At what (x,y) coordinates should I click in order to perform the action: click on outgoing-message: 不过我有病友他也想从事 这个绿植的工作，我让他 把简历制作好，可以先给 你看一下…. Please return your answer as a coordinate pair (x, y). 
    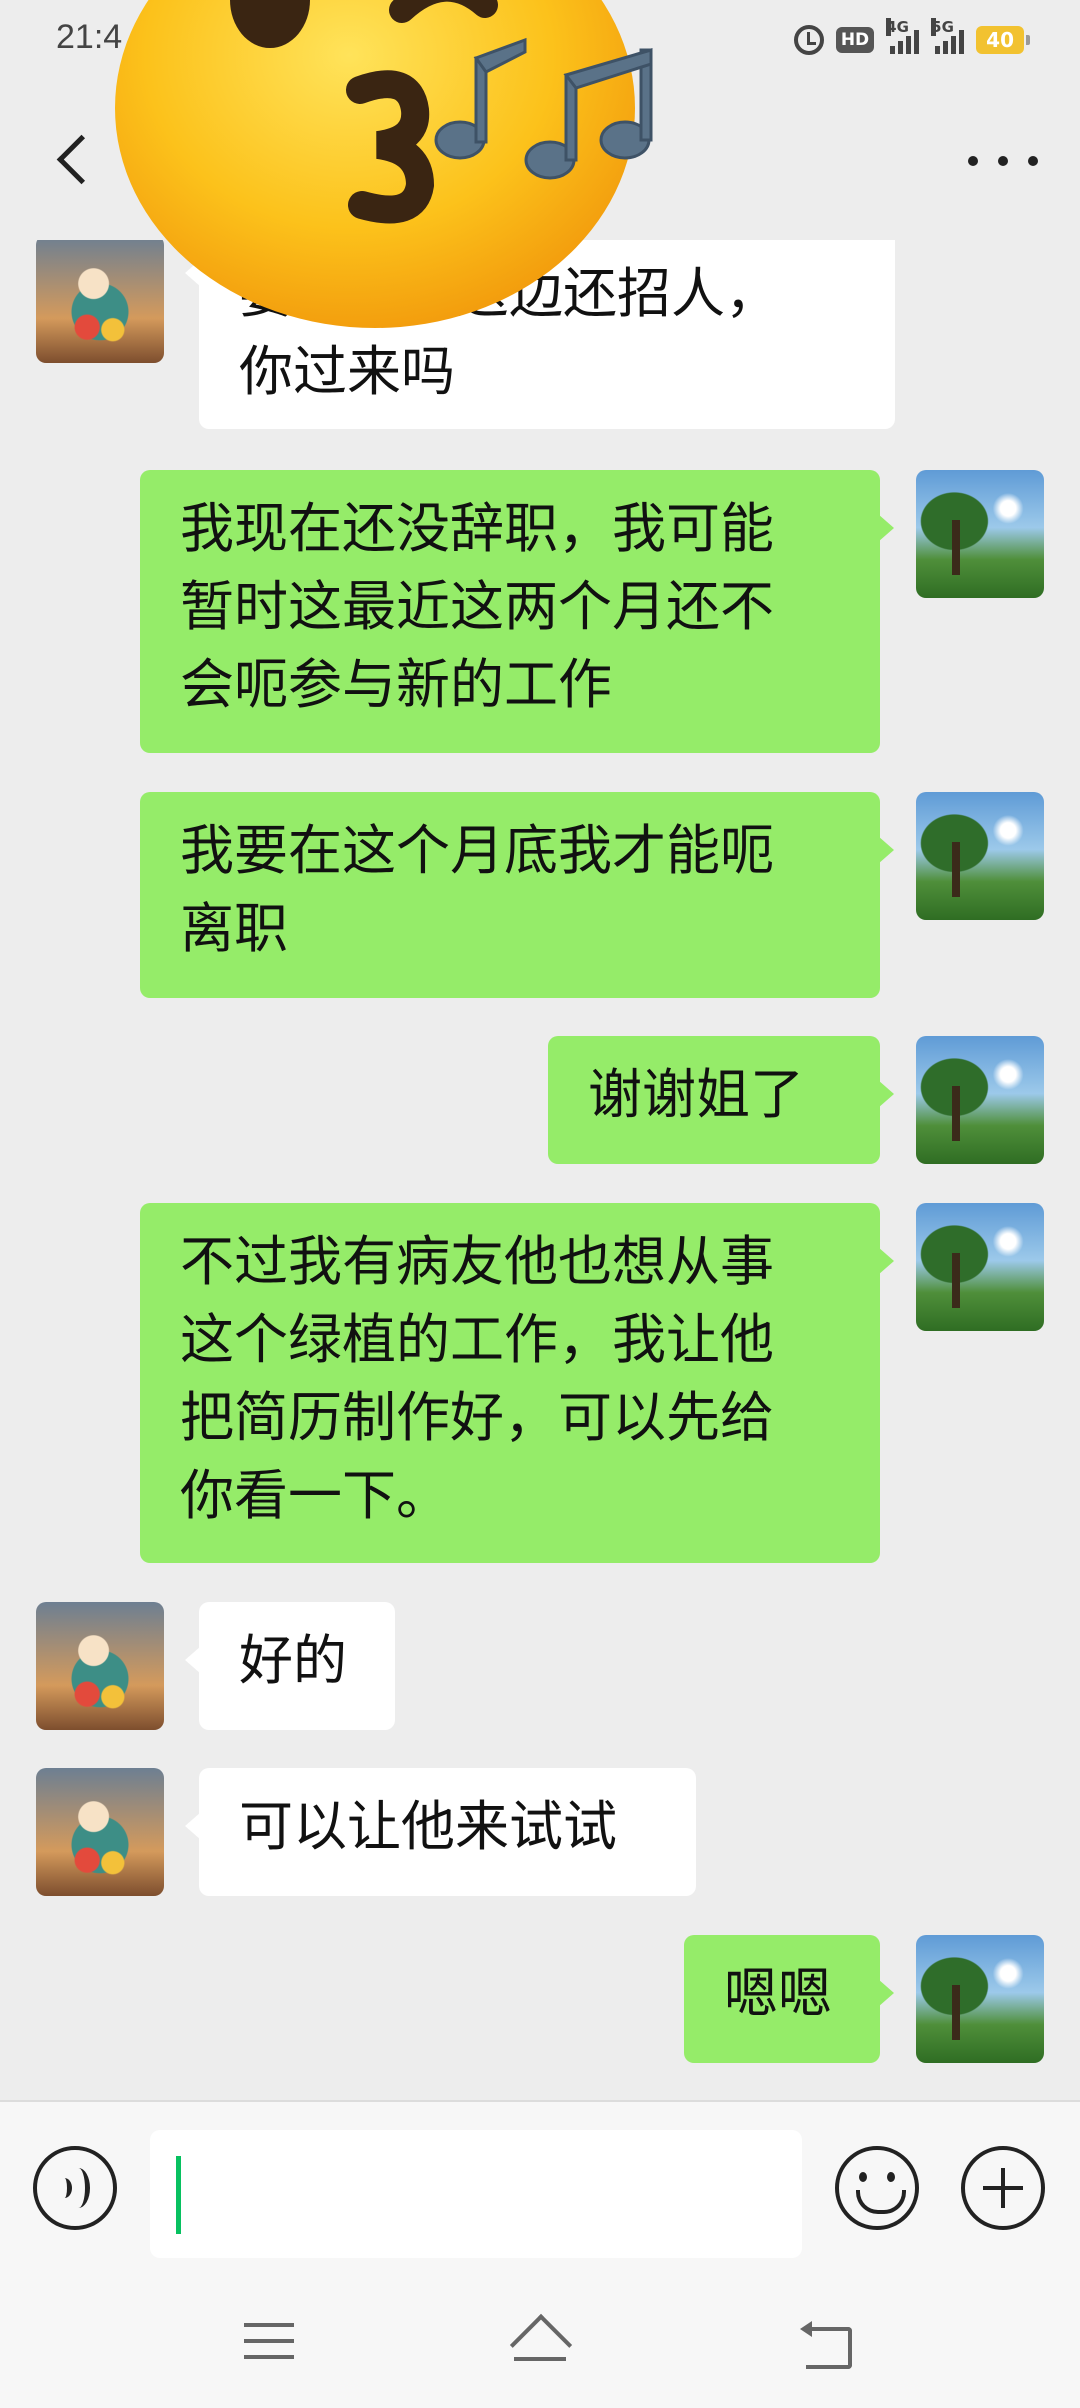
    Looking at the image, I should click on (517, 1383).